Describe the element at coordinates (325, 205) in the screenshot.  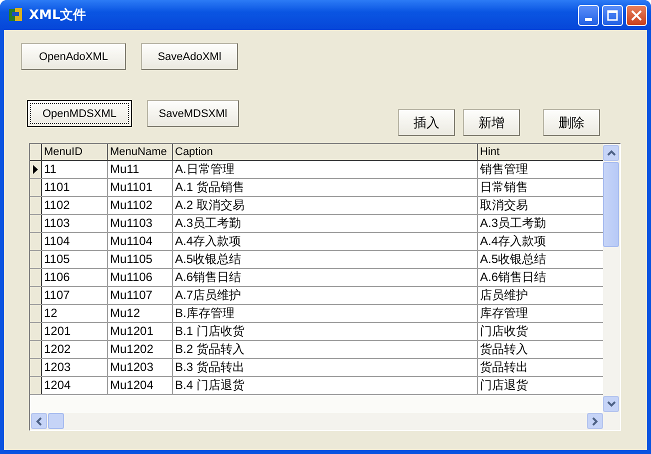
I see `table-cell: A.2 取消交易` at that location.